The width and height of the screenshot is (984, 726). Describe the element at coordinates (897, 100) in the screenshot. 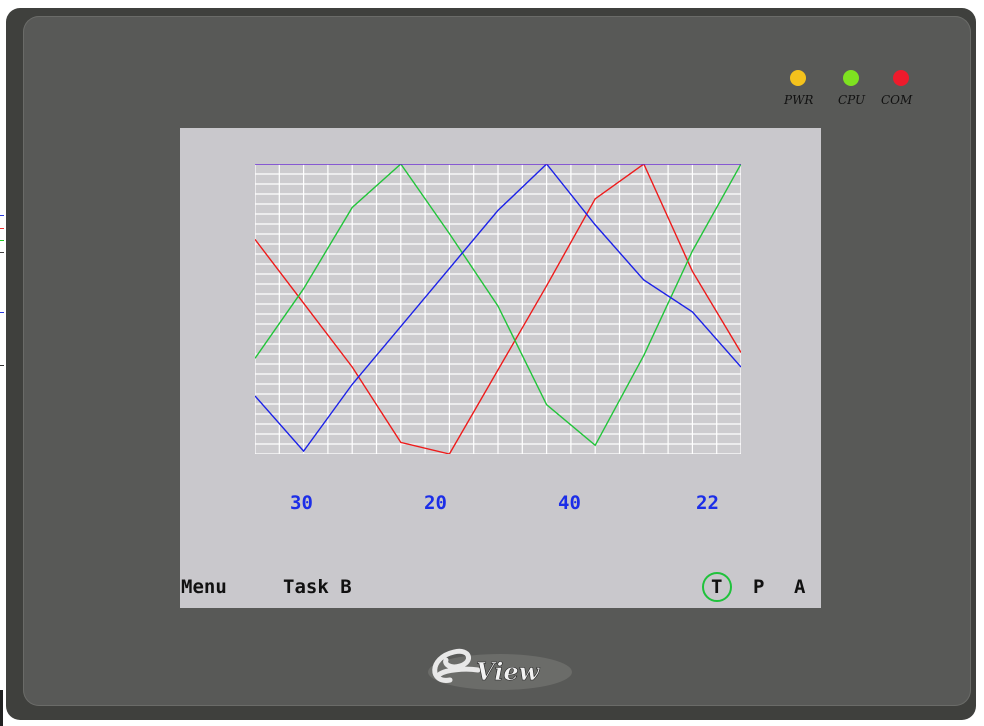

I see `com-label: COM` at that location.